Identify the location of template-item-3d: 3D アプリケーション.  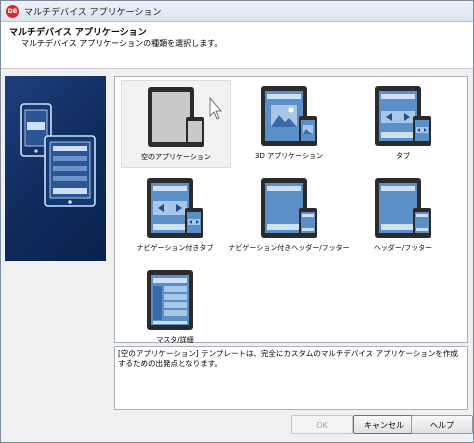
(289, 123).